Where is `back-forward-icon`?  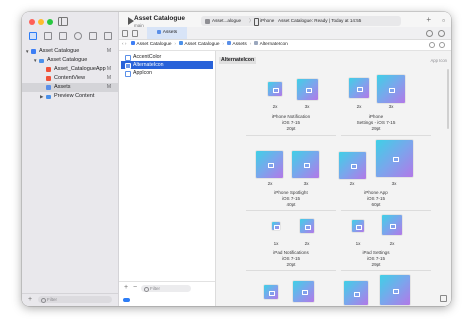 back-forward-icon is located at coordinates (135, 33).